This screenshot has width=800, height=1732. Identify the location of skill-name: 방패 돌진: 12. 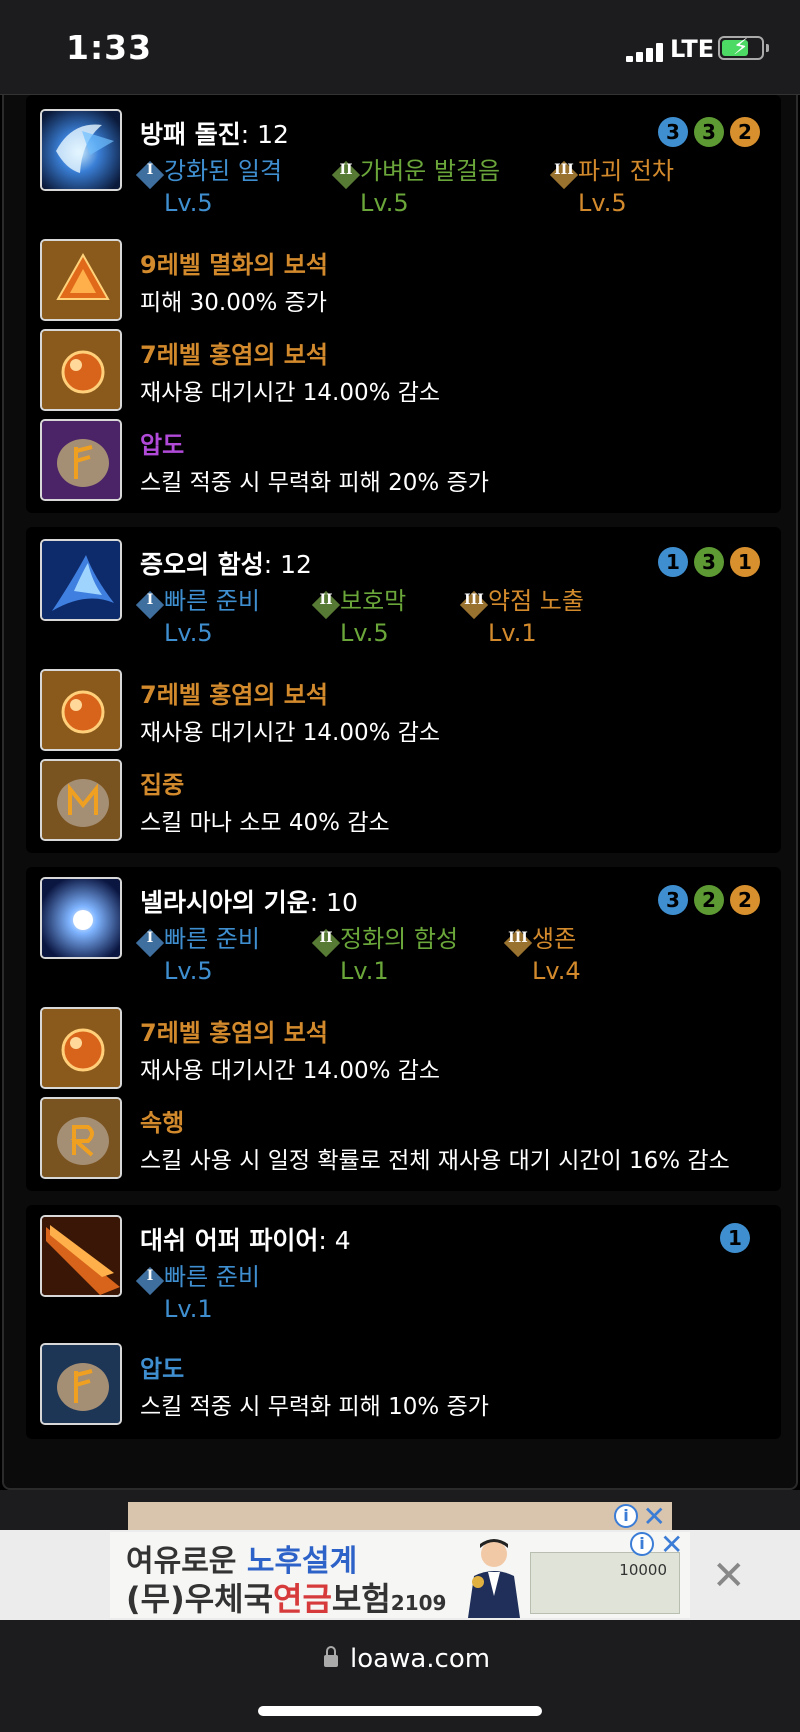
(214, 134).